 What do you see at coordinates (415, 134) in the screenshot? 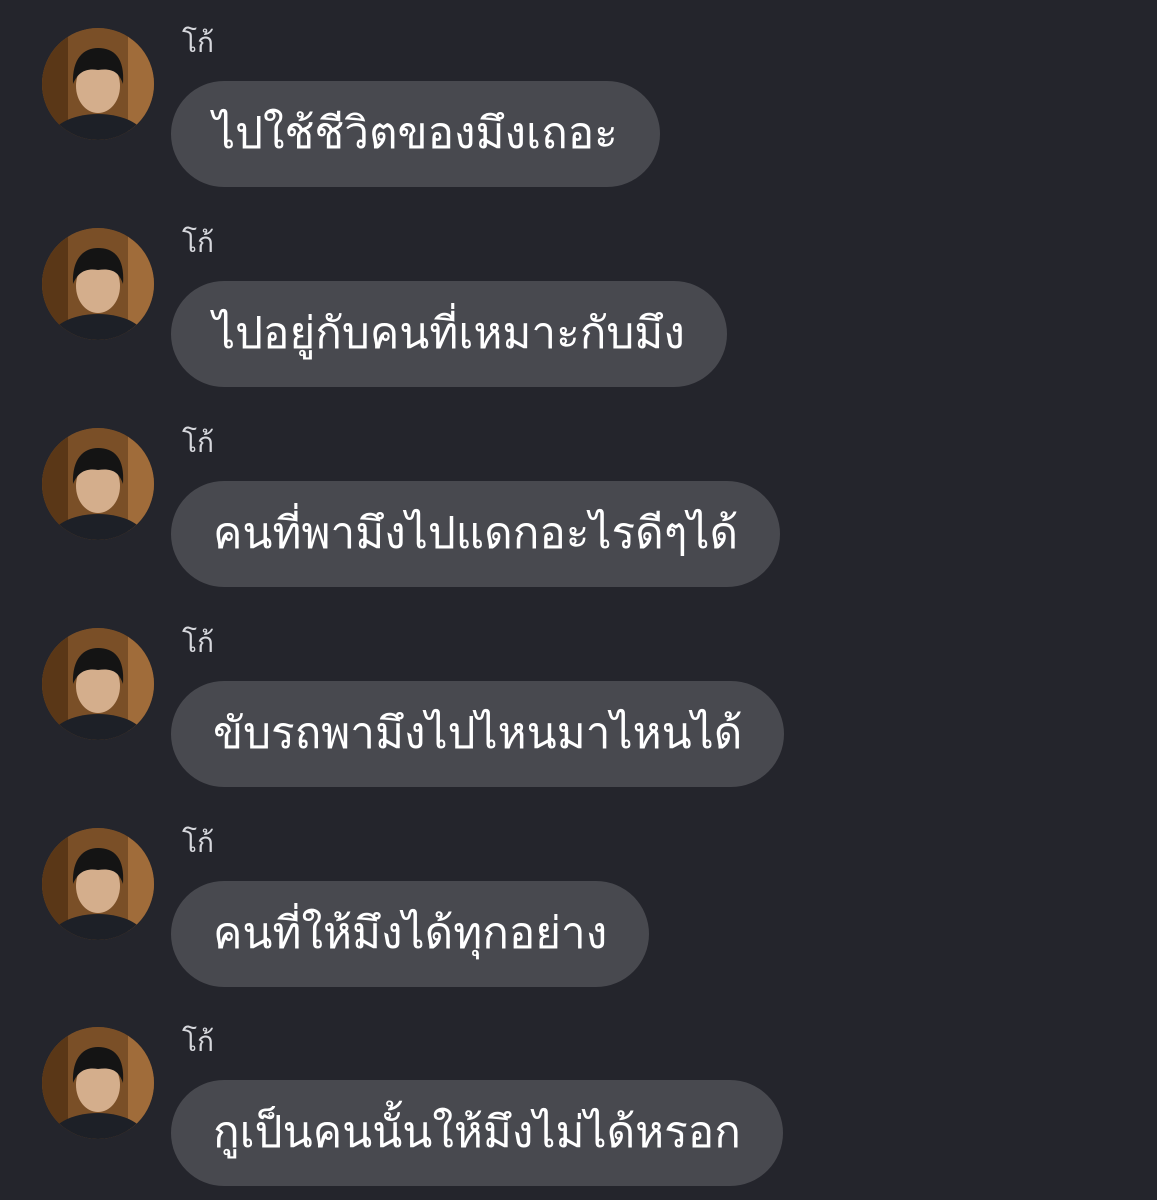
I see `message-bubble: ไปใช้ชีวิตของมึงเถอะ` at bounding box center [415, 134].